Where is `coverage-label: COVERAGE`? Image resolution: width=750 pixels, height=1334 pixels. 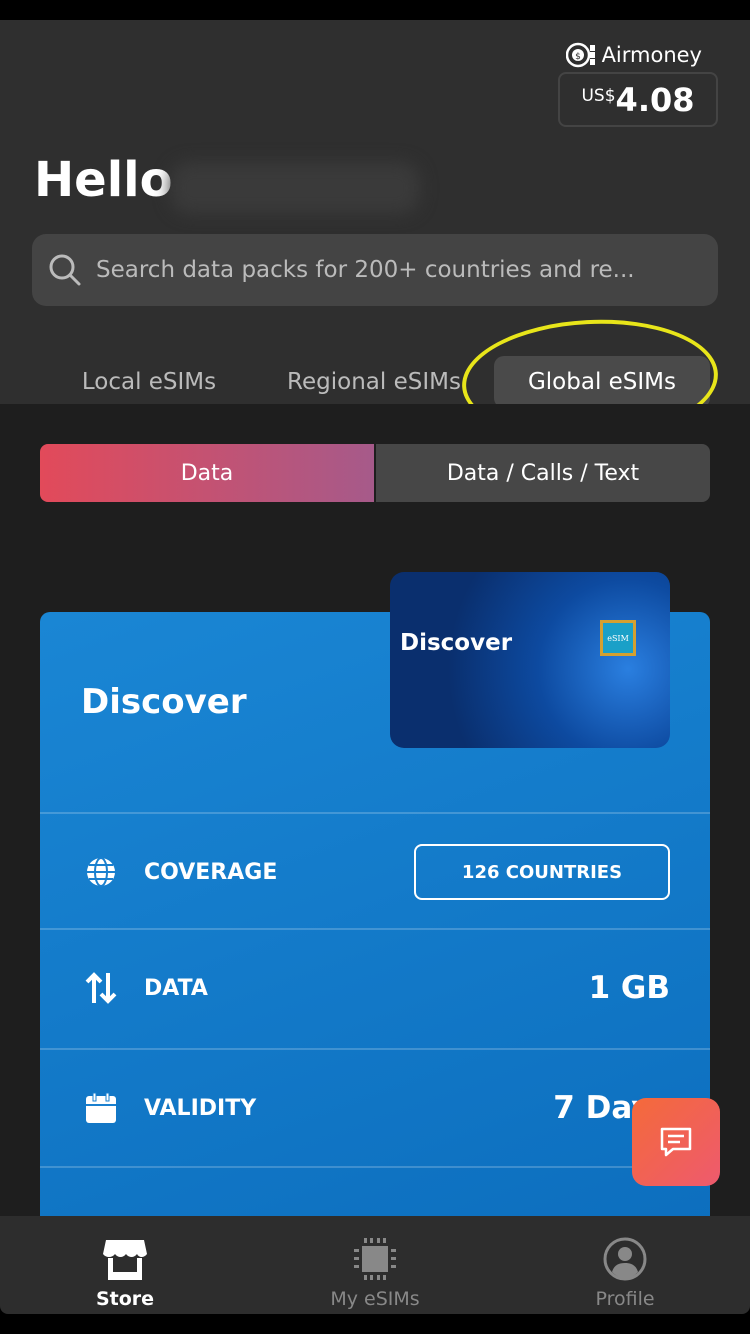
coverage-label: COVERAGE is located at coordinates (211, 872).